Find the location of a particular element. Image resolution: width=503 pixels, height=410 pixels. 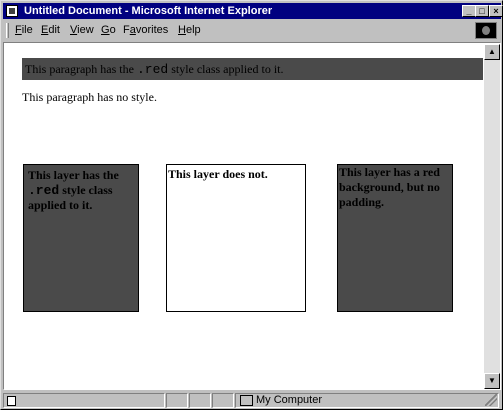

status-pane-offline is located at coordinates (200, 400).